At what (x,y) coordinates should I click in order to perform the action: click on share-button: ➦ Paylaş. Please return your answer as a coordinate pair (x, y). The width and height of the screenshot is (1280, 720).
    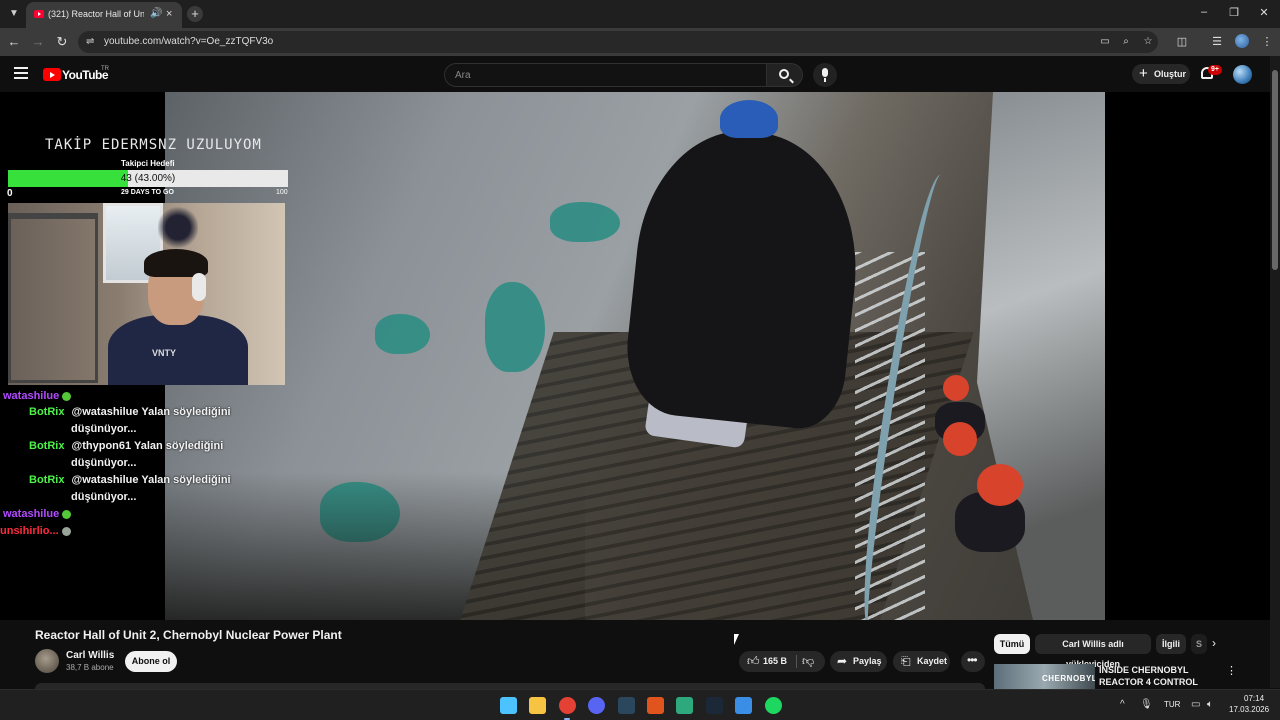
    Looking at the image, I should click on (858, 661).